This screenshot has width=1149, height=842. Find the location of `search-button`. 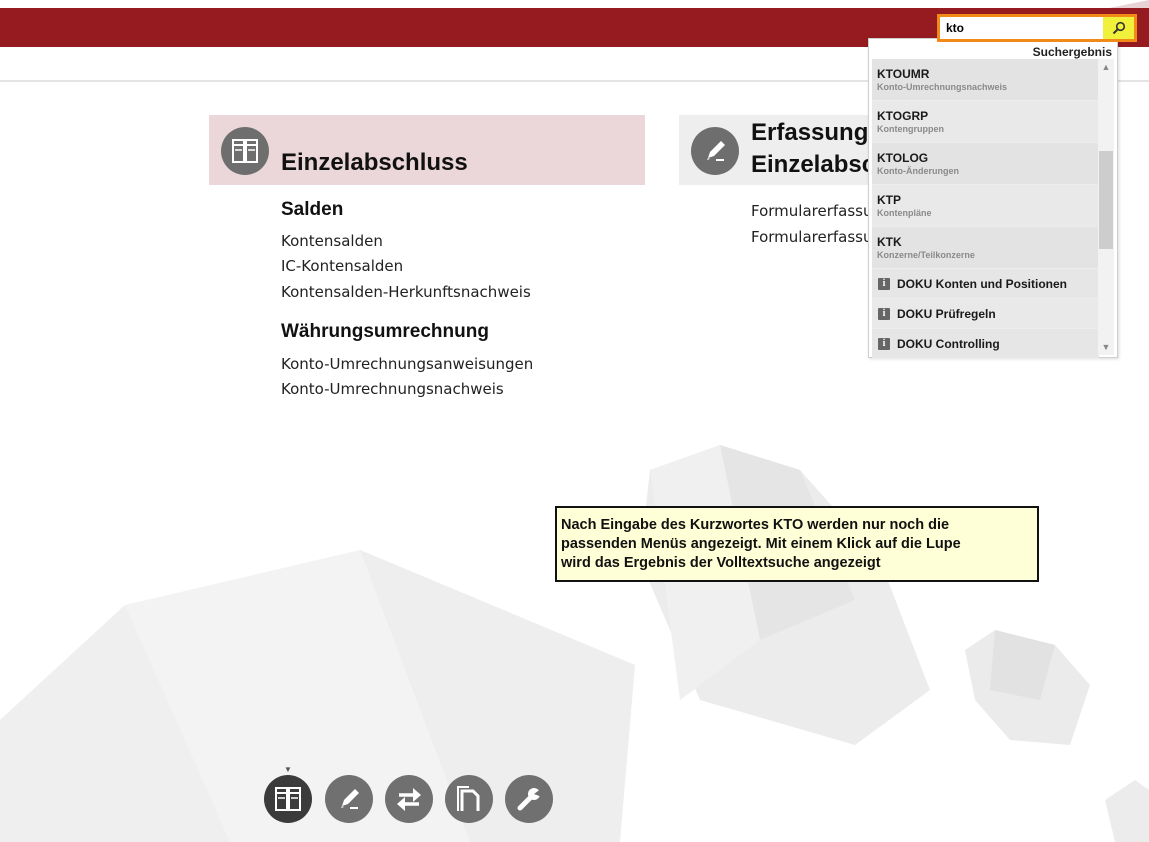

search-button is located at coordinates (1118, 28).